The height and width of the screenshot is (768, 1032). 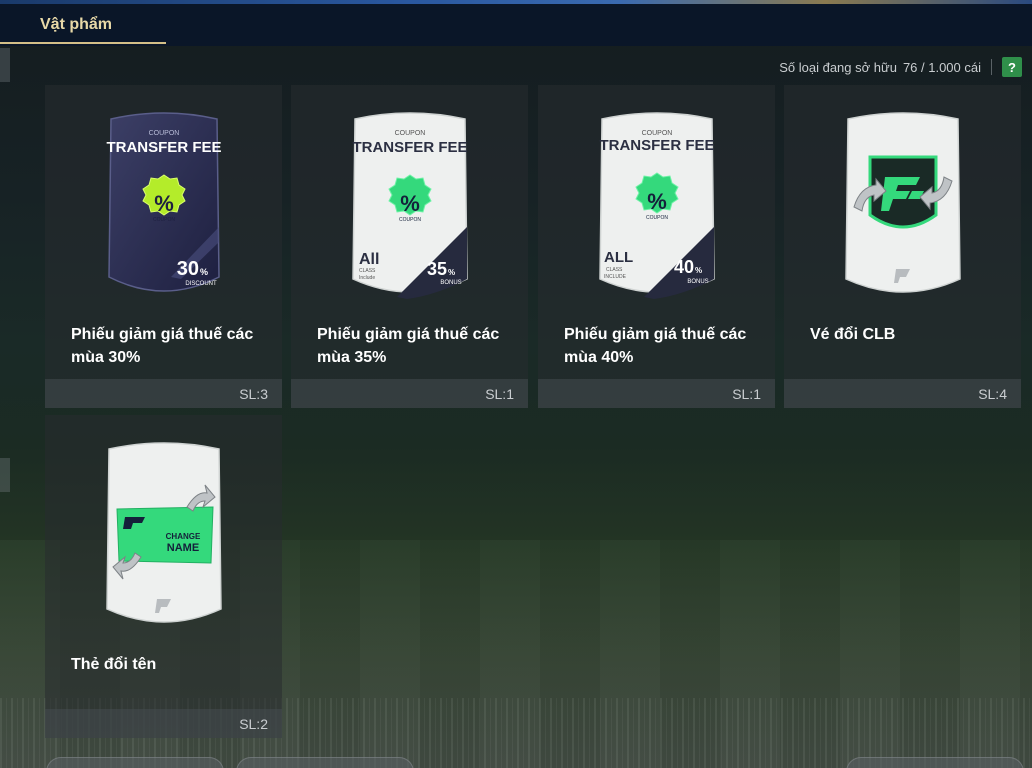 What do you see at coordinates (183, 536) in the screenshot?
I see `svg-text: CHANGE` at bounding box center [183, 536].